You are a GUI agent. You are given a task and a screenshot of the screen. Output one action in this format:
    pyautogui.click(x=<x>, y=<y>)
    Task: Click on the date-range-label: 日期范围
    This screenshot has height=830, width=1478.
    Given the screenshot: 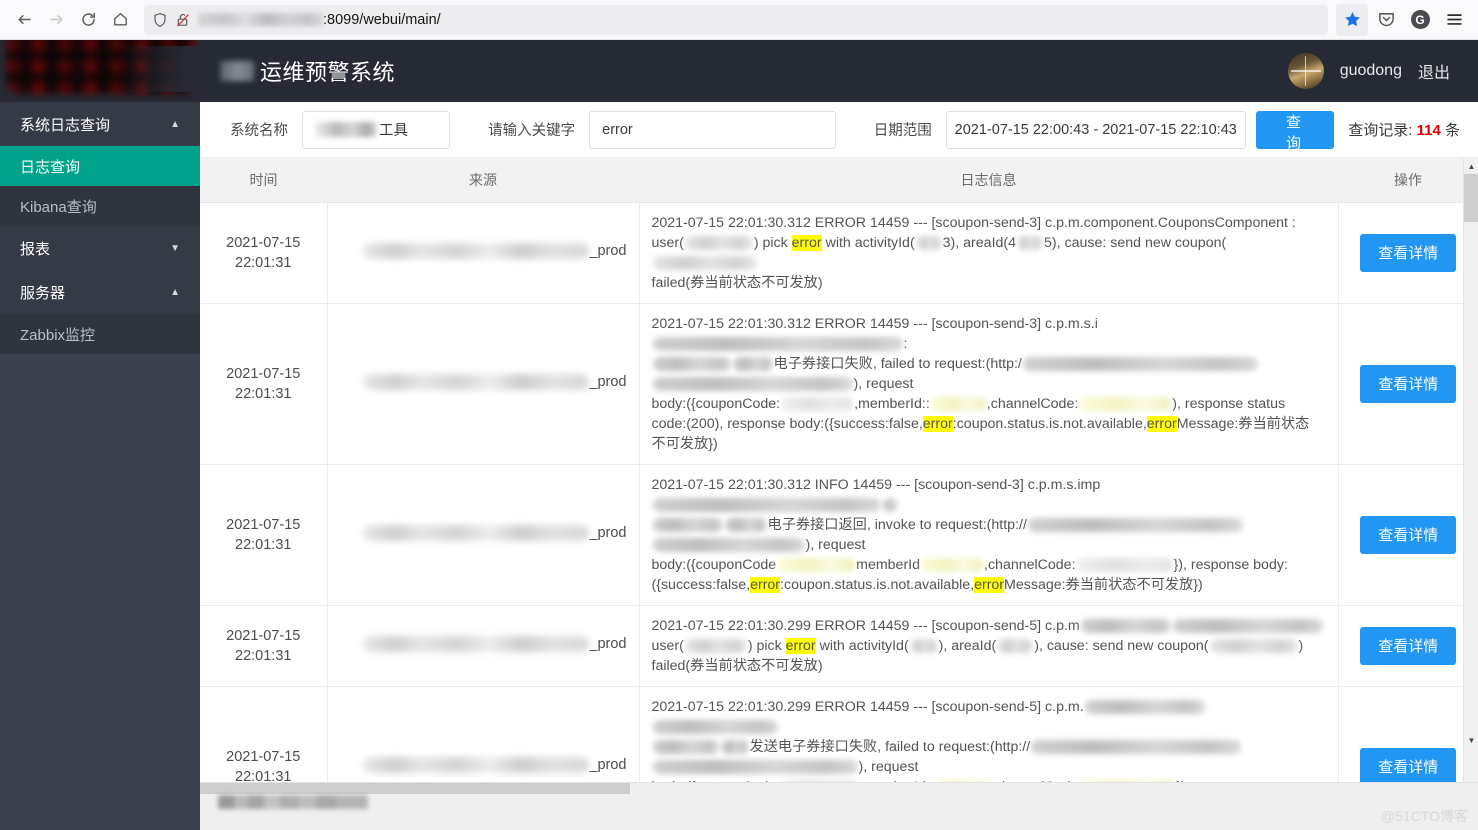 What is the action you would take?
    pyautogui.click(x=902, y=131)
    